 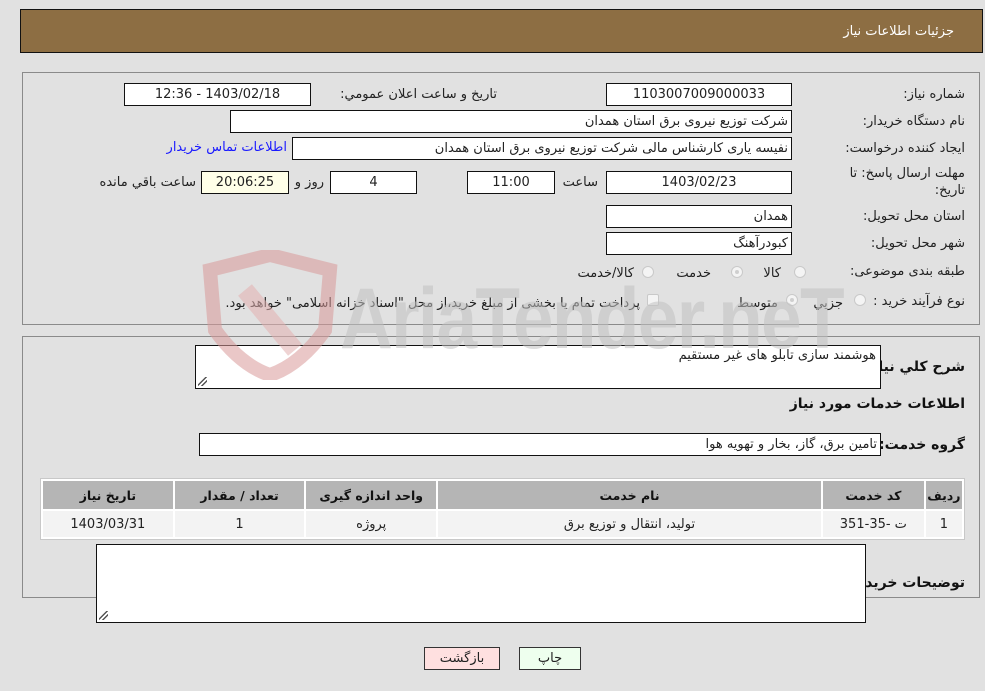 I want to click on remaining-label: ساعت باقي مانده, so click(x=147, y=182).